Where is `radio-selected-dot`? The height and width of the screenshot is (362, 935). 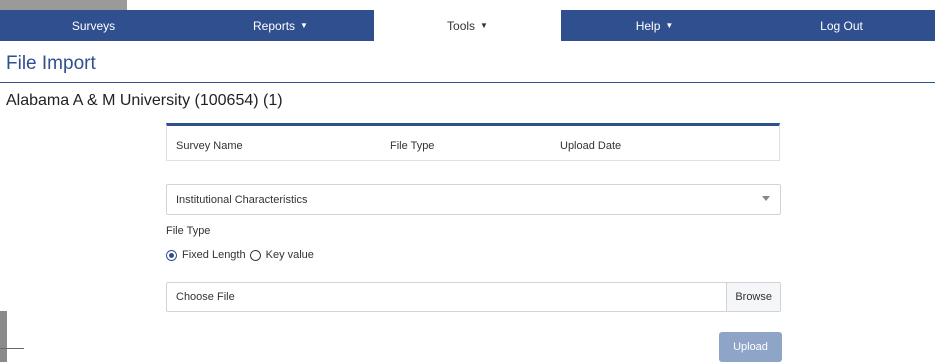 radio-selected-dot is located at coordinates (171, 255).